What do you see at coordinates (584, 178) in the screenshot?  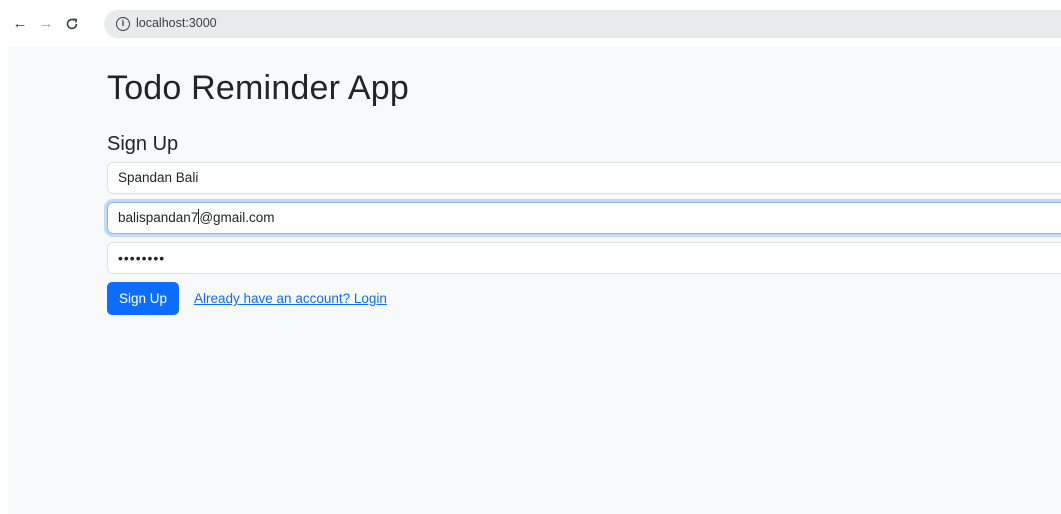 I see `name-input: Spandan Bali` at bounding box center [584, 178].